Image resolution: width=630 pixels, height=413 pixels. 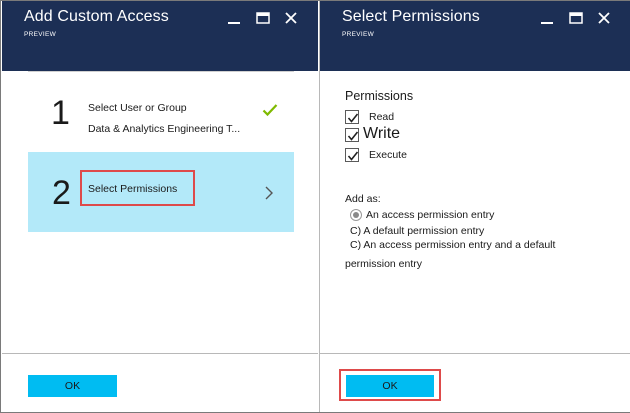 I want to click on step-title: Select User or Group, so click(x=137, y=108).